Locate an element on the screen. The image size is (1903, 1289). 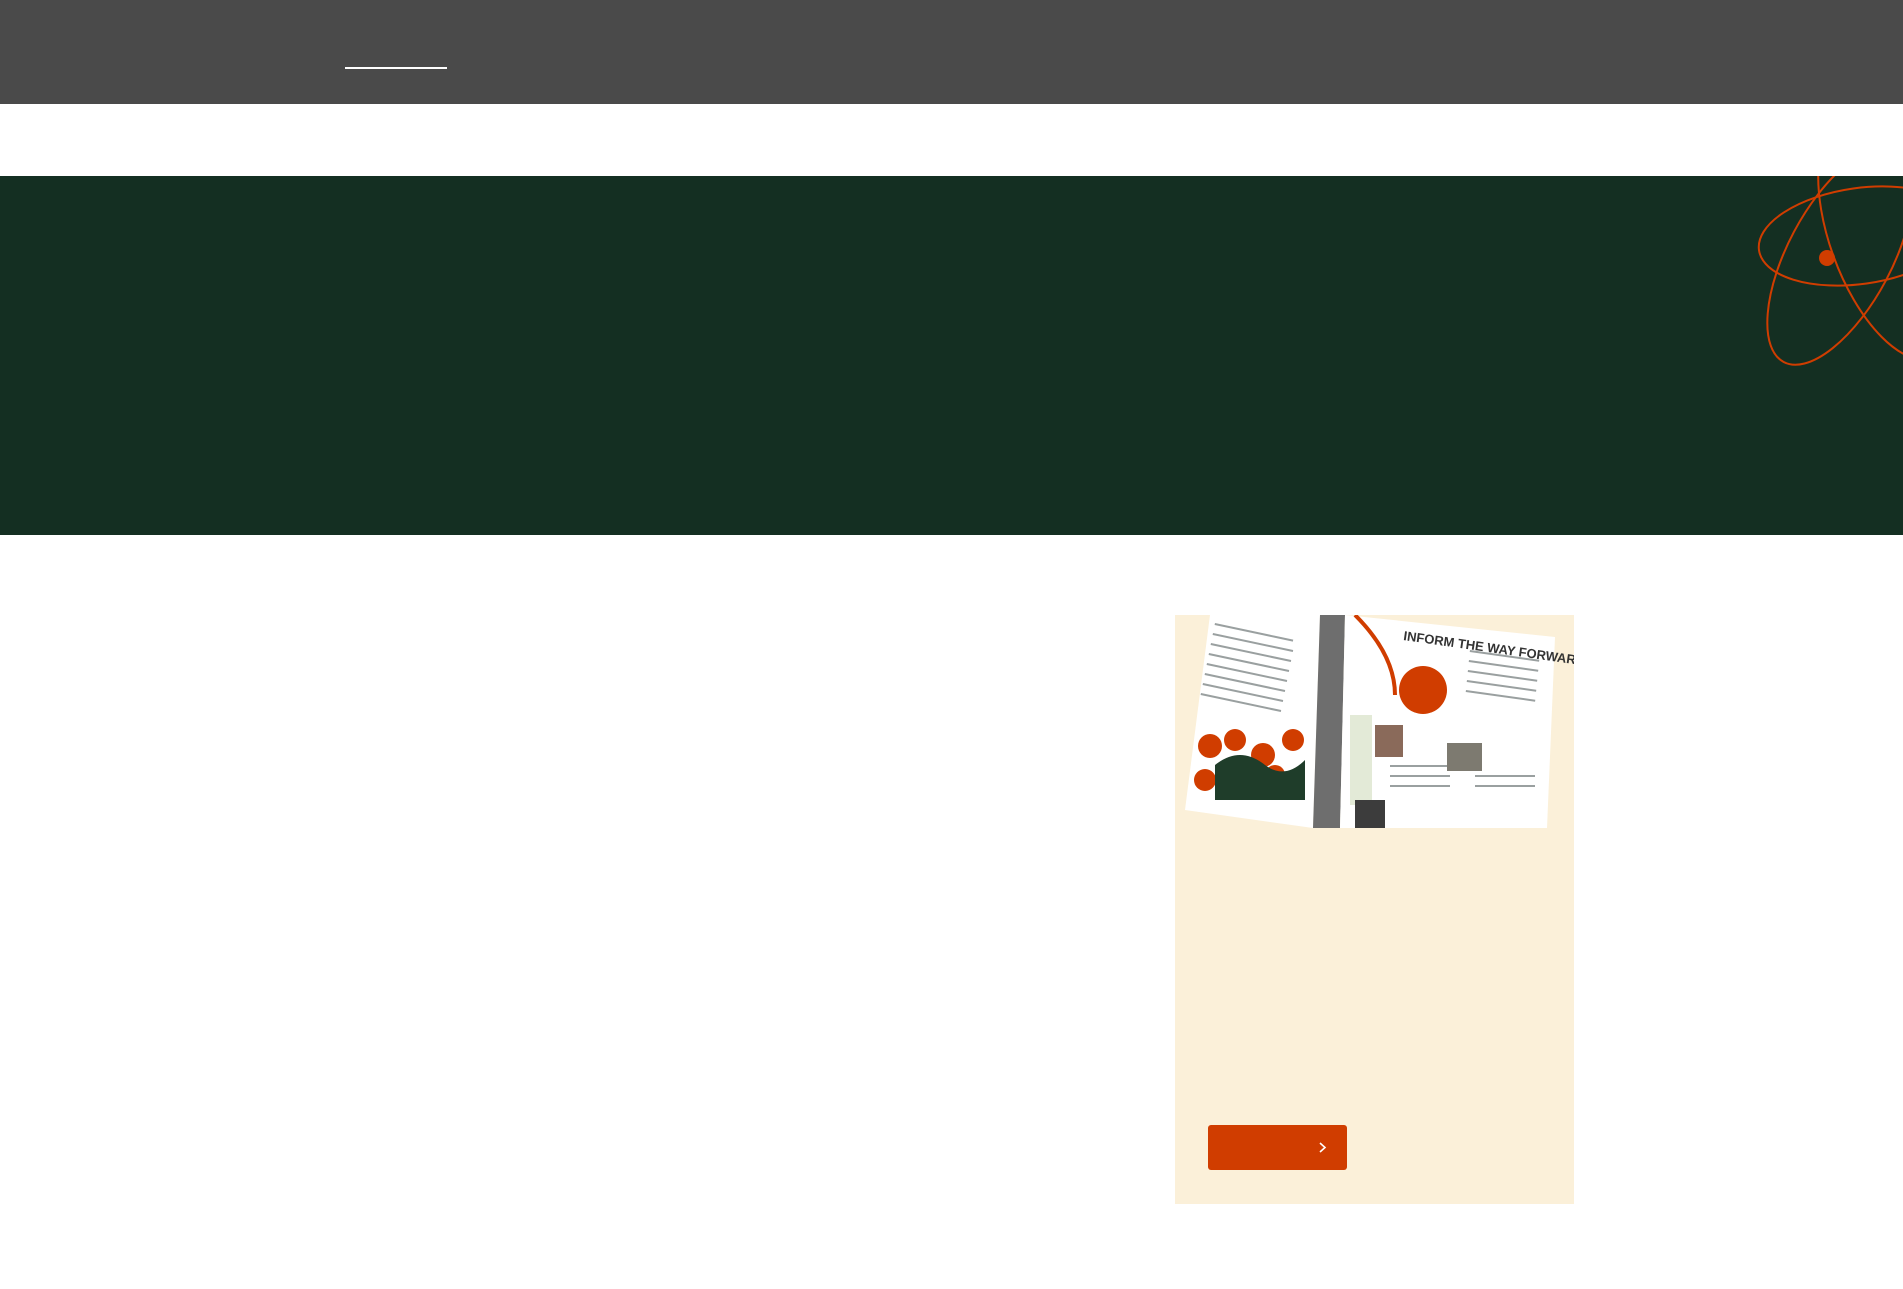
top-navigation-bar is located at coordinates (951, 52).